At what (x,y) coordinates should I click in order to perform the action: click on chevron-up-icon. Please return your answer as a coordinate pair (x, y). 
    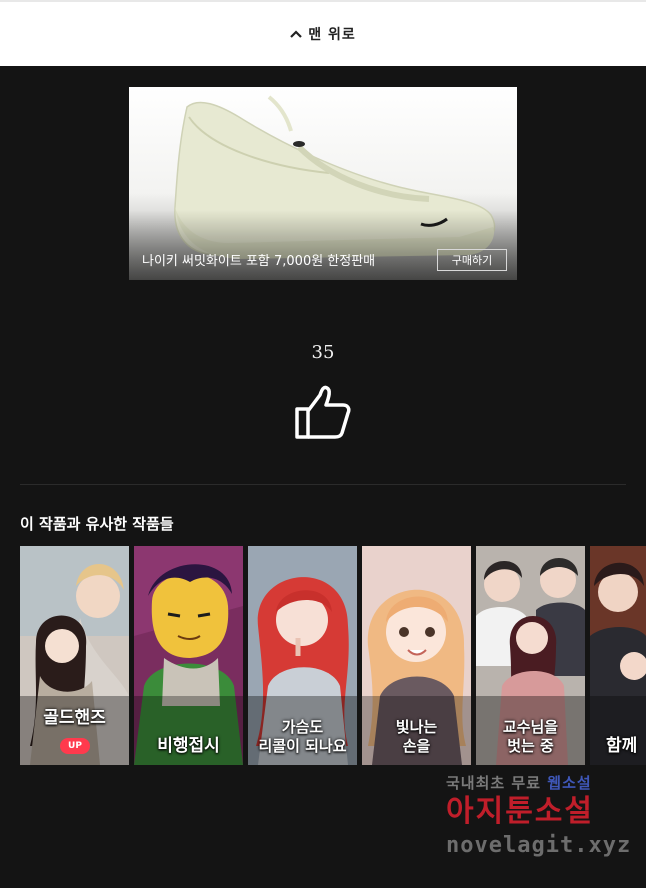
    Looking at the image, I should click on (296, 34).